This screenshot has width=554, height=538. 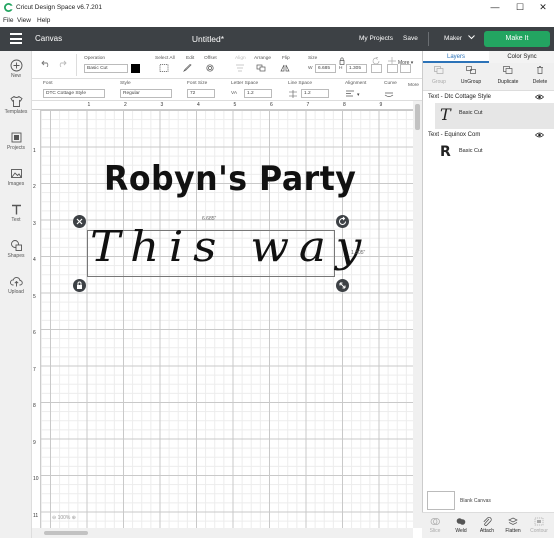 What do you see at coordinates (513, 531) in the screenshot?
I see `flatten-label: Flatten` at bounding box center [513, 531].